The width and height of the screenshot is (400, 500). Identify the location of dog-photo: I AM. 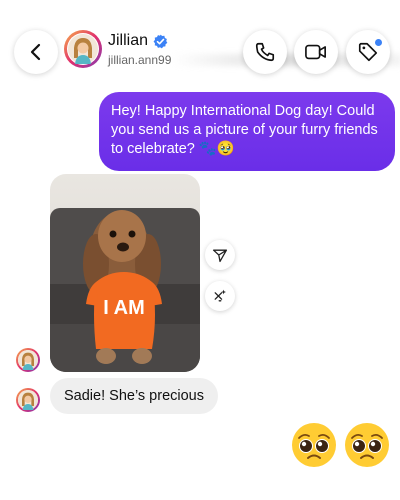
(125, 273).